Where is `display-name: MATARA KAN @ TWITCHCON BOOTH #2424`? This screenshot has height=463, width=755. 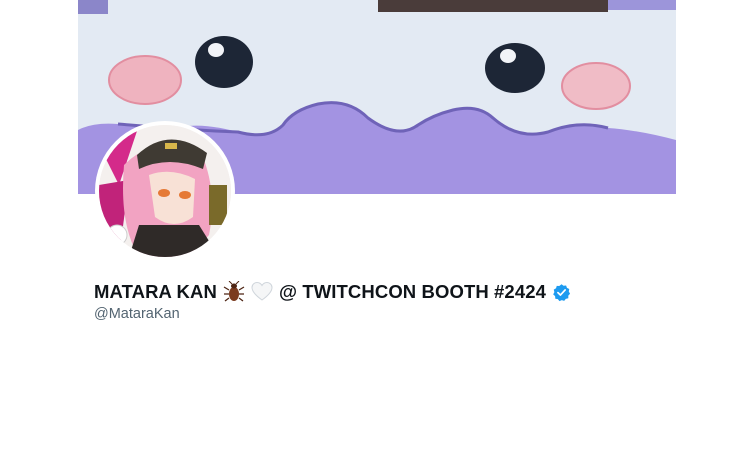
display-name: MATARA KAN @ TWITCHCON BOOTH #2424 is located at coordinates (332, 292).